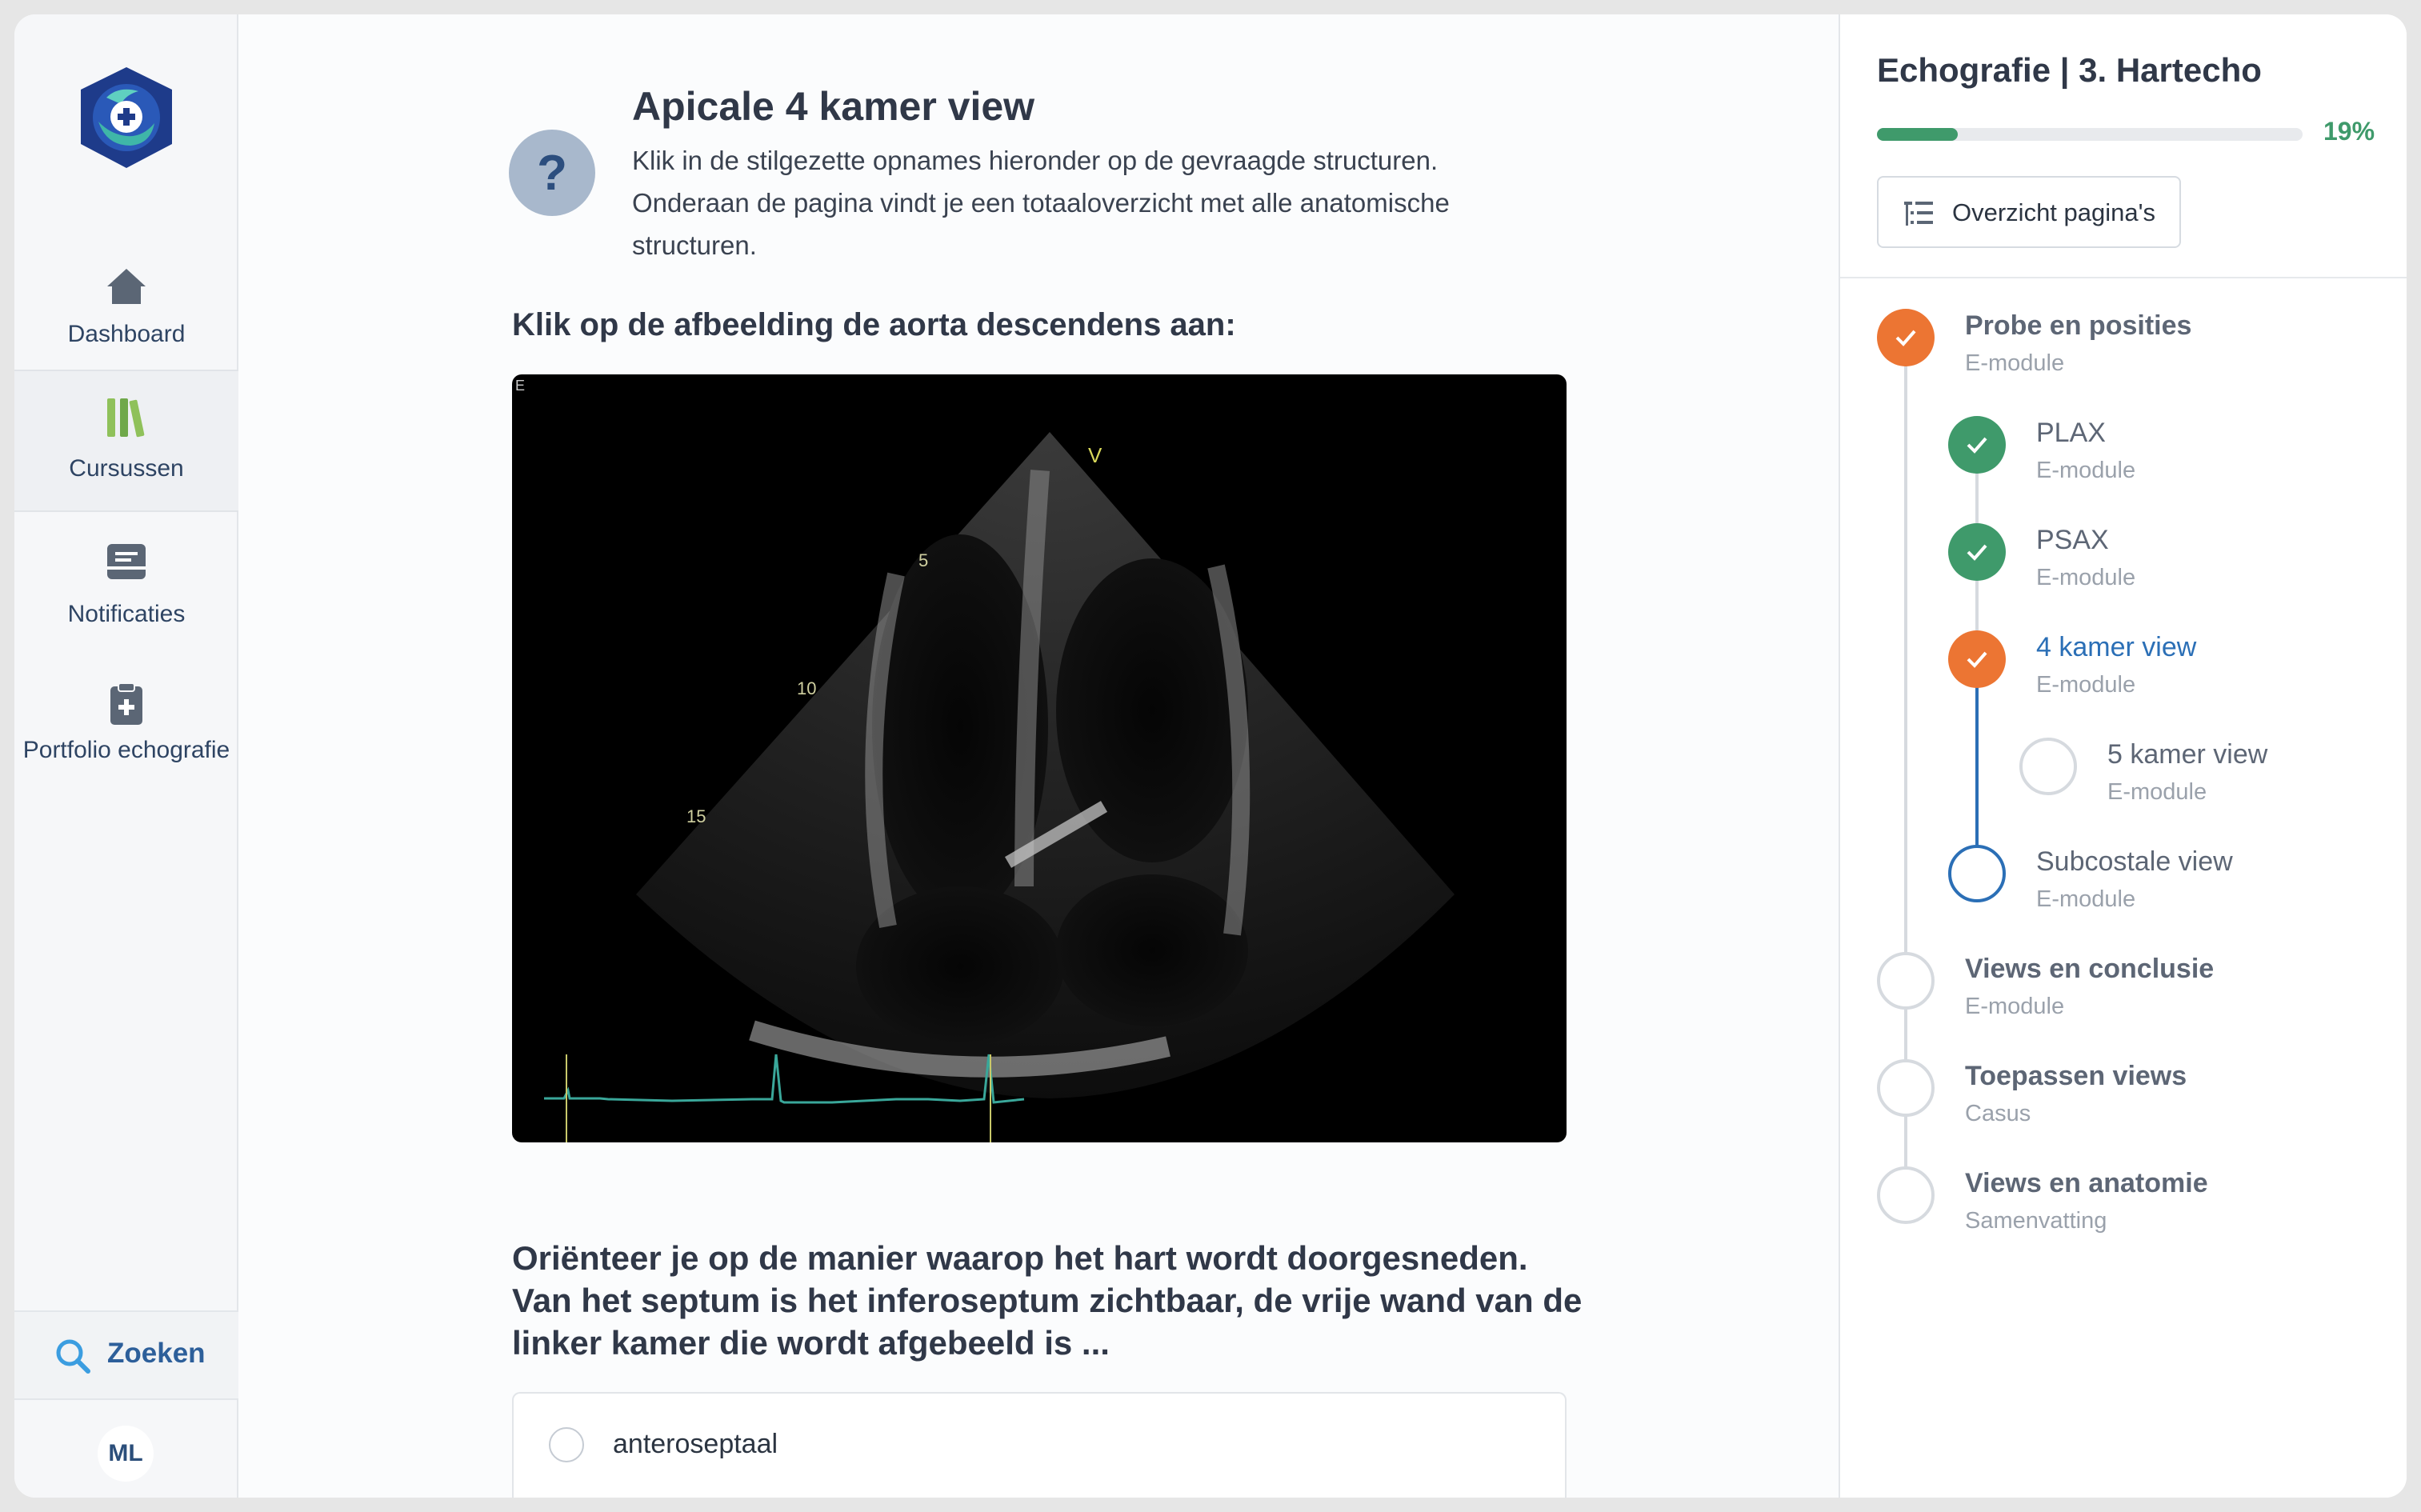  Describe the element at coordinates (126, 468) in the screenshot. I see `nav-label-cursussen: Cursussen` at that location.